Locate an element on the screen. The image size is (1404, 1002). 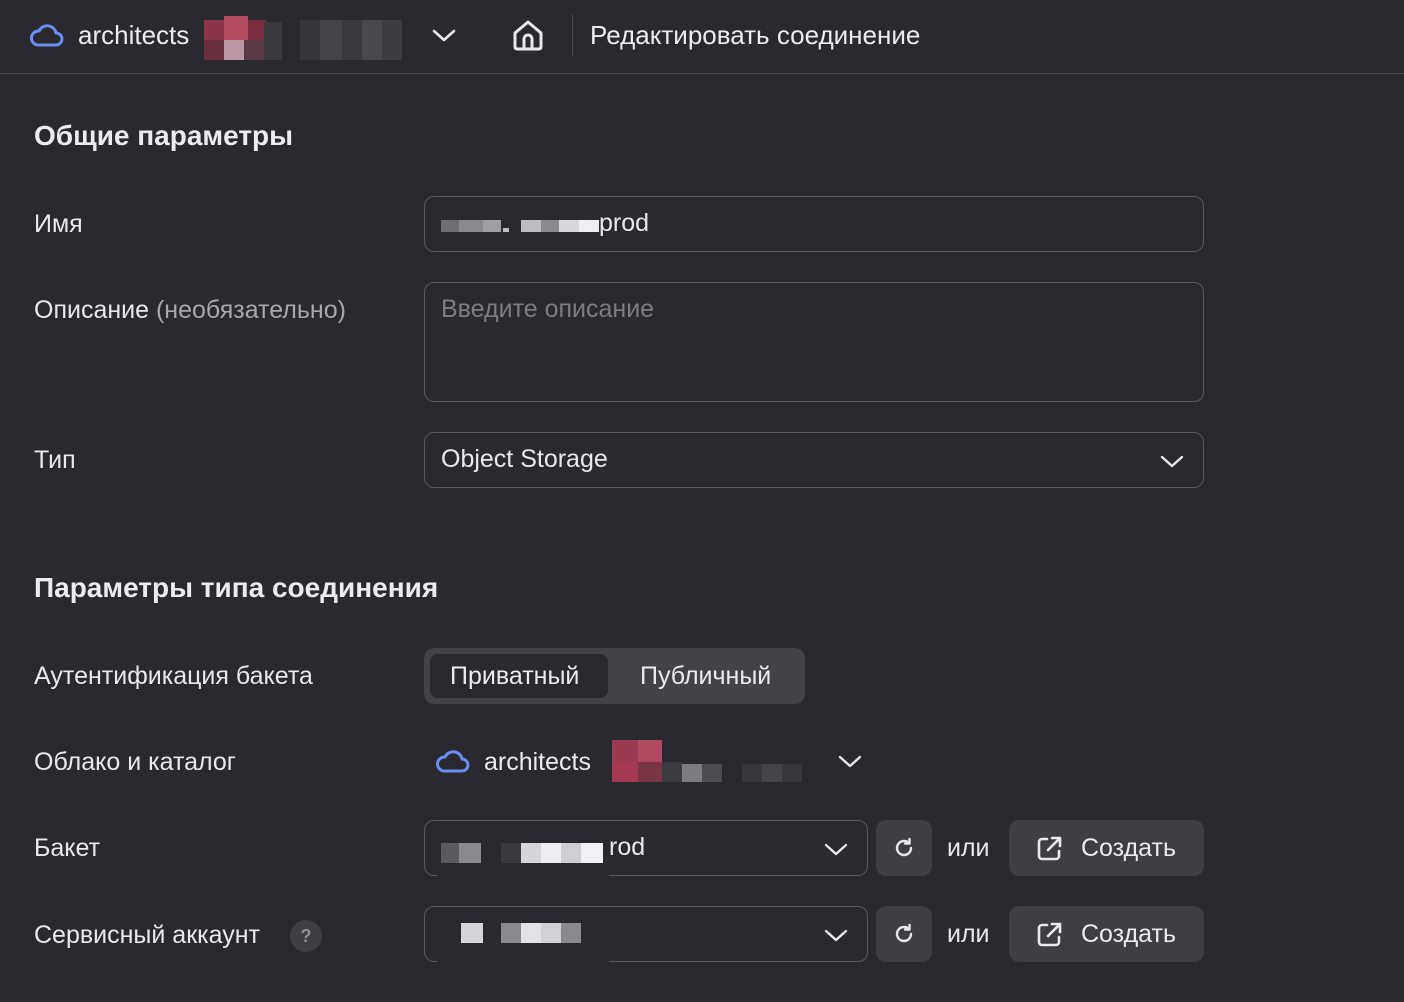
bucket-value: rod is located at coordinates (627, 847).